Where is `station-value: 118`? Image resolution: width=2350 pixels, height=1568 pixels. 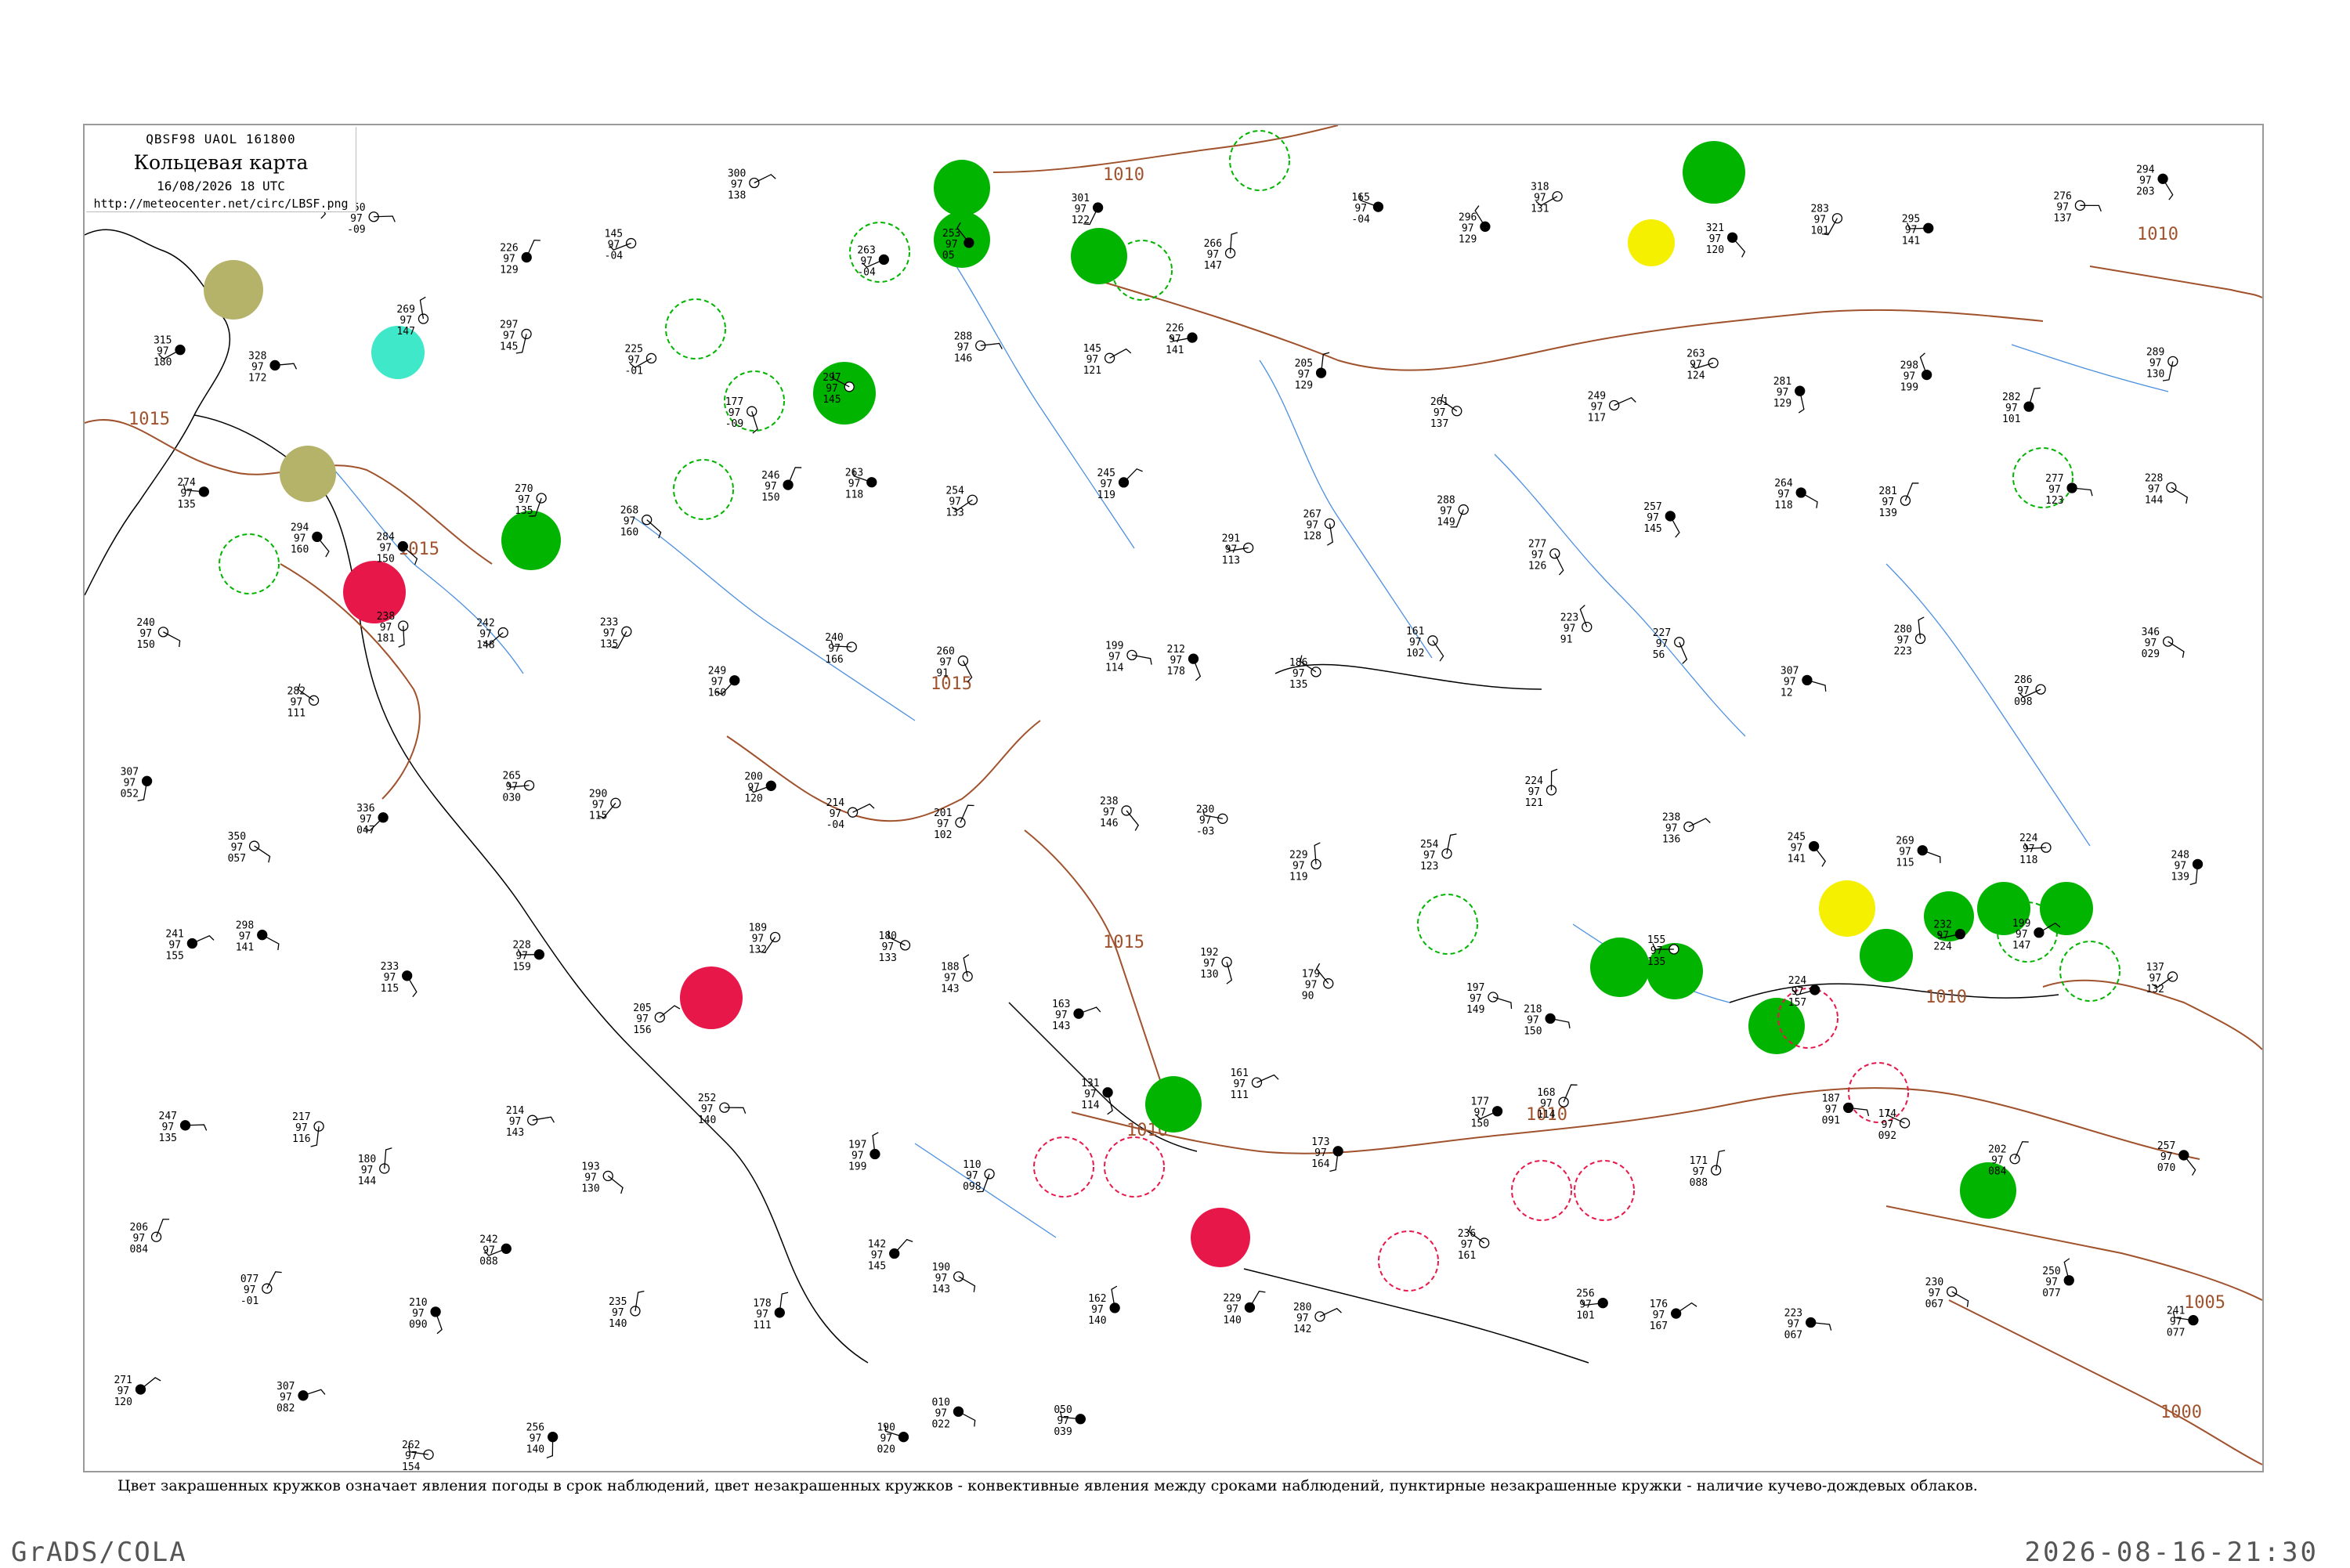
station-value: 118 is located at coordinates (1783, 505).